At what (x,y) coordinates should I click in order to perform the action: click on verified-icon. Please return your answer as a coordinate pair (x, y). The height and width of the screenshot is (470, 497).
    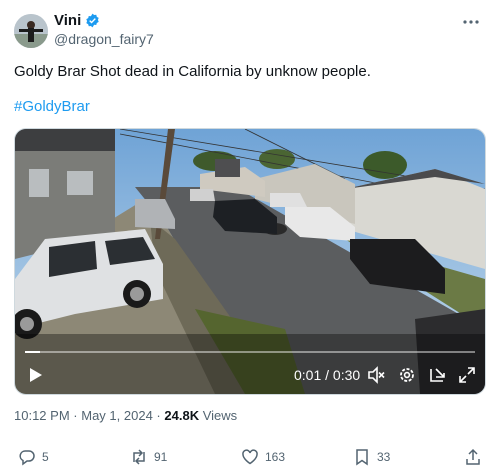
    Looking at the image, I should click on (92, 20).